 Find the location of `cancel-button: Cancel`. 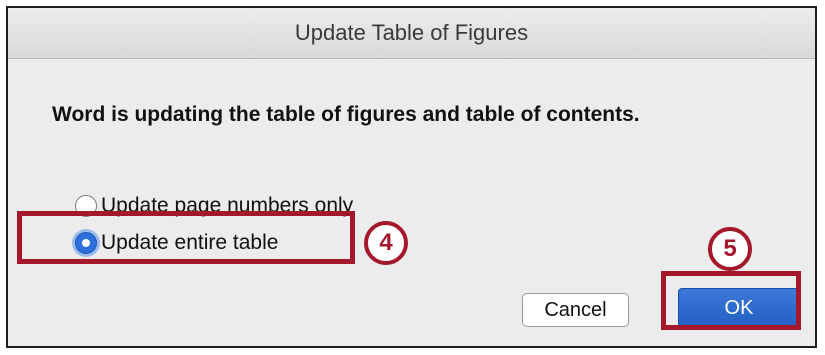

cancel-button: Cancel is located at coordinates (575, 310).